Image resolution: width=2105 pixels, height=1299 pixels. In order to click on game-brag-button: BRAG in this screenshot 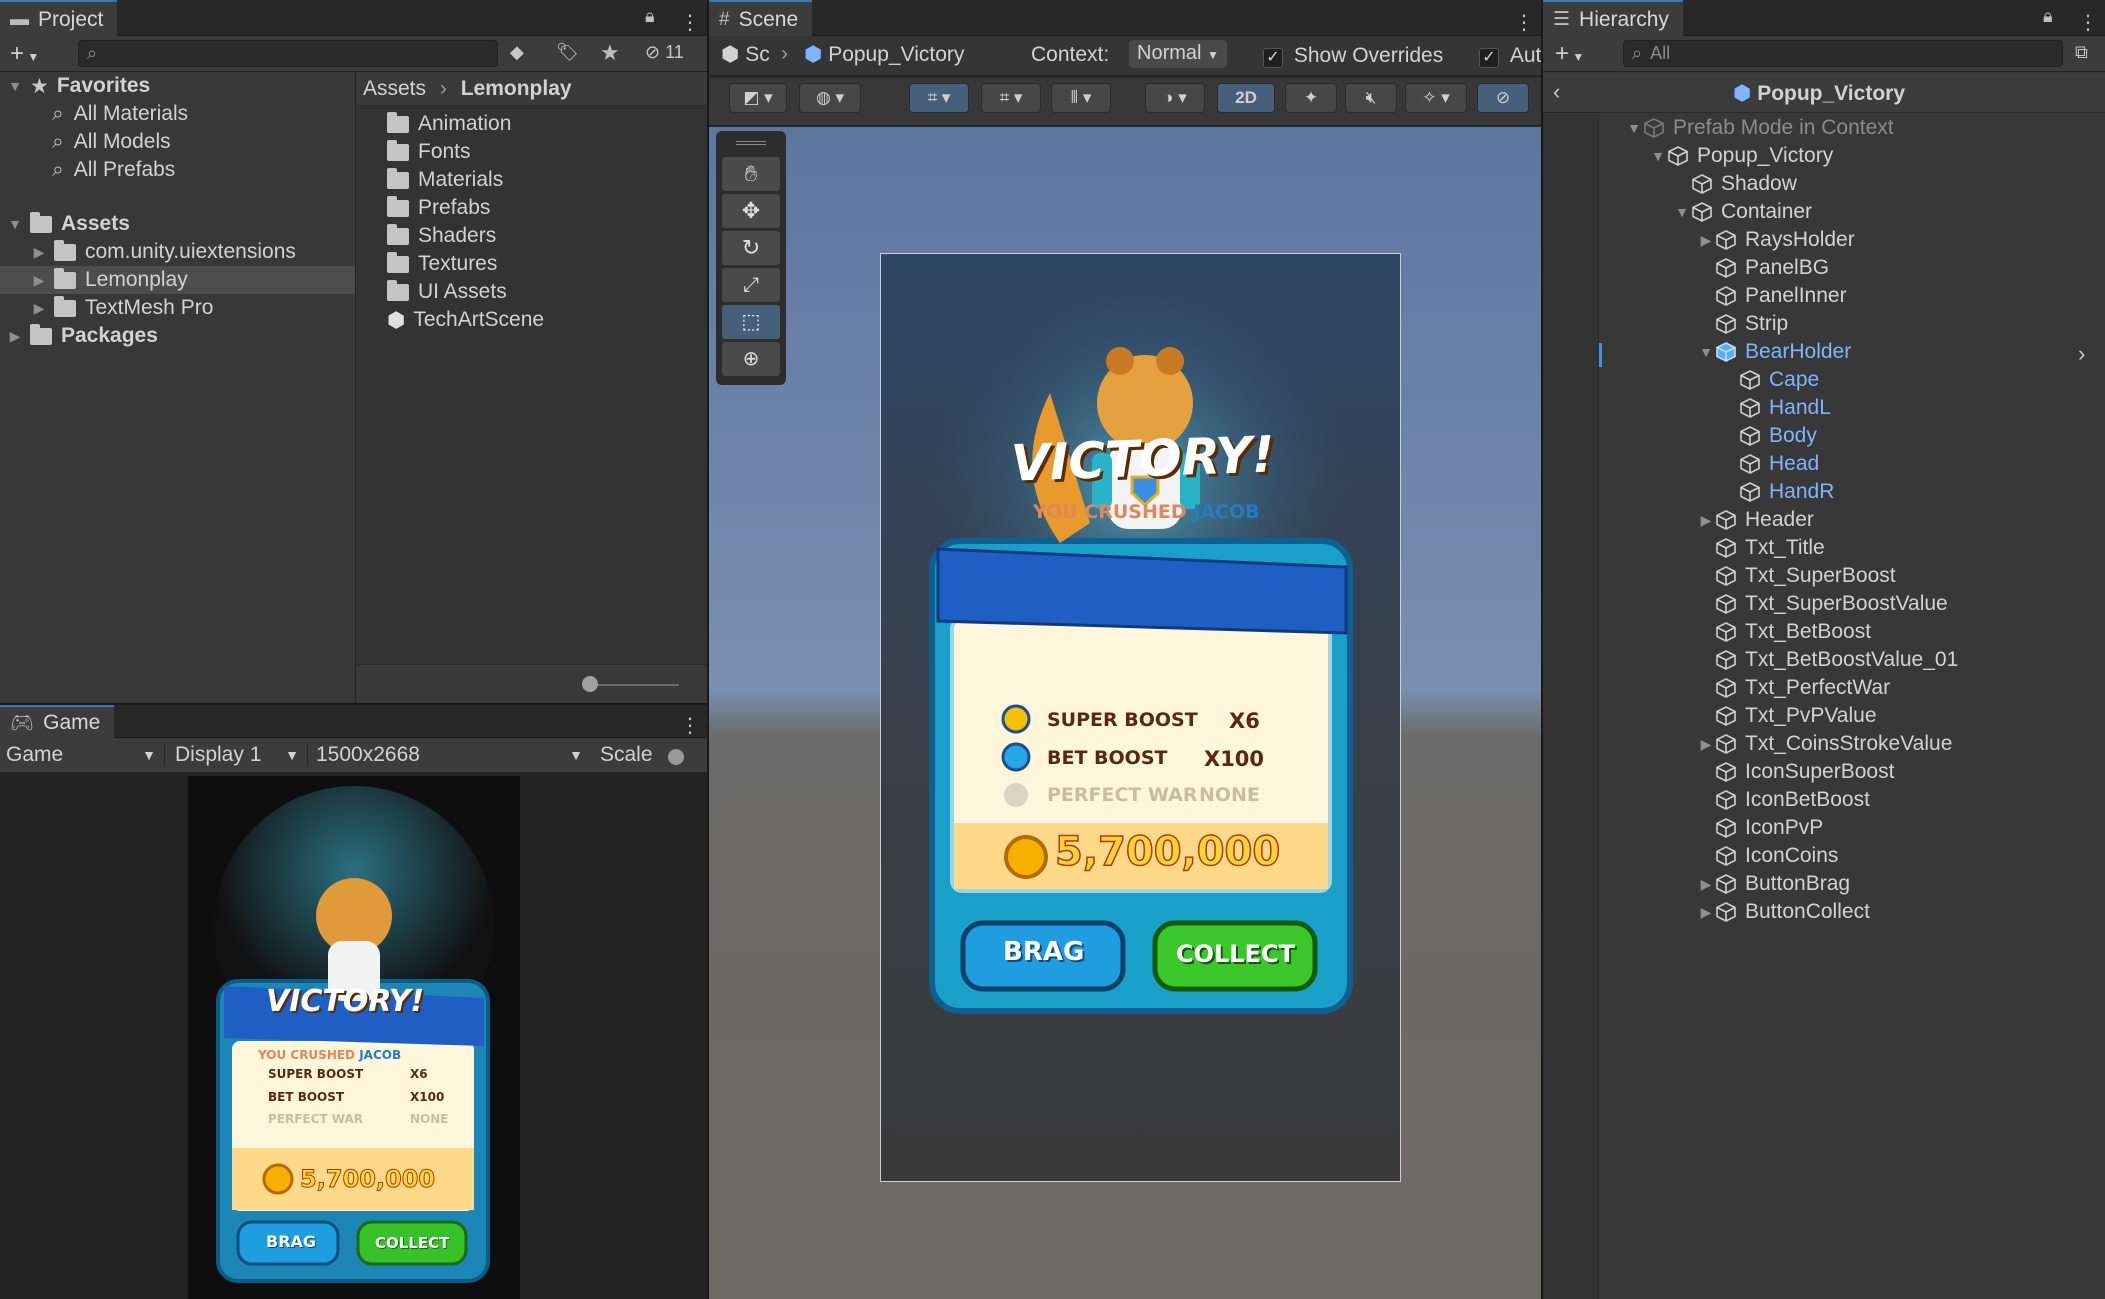, I will do `click(291, 1241)`.